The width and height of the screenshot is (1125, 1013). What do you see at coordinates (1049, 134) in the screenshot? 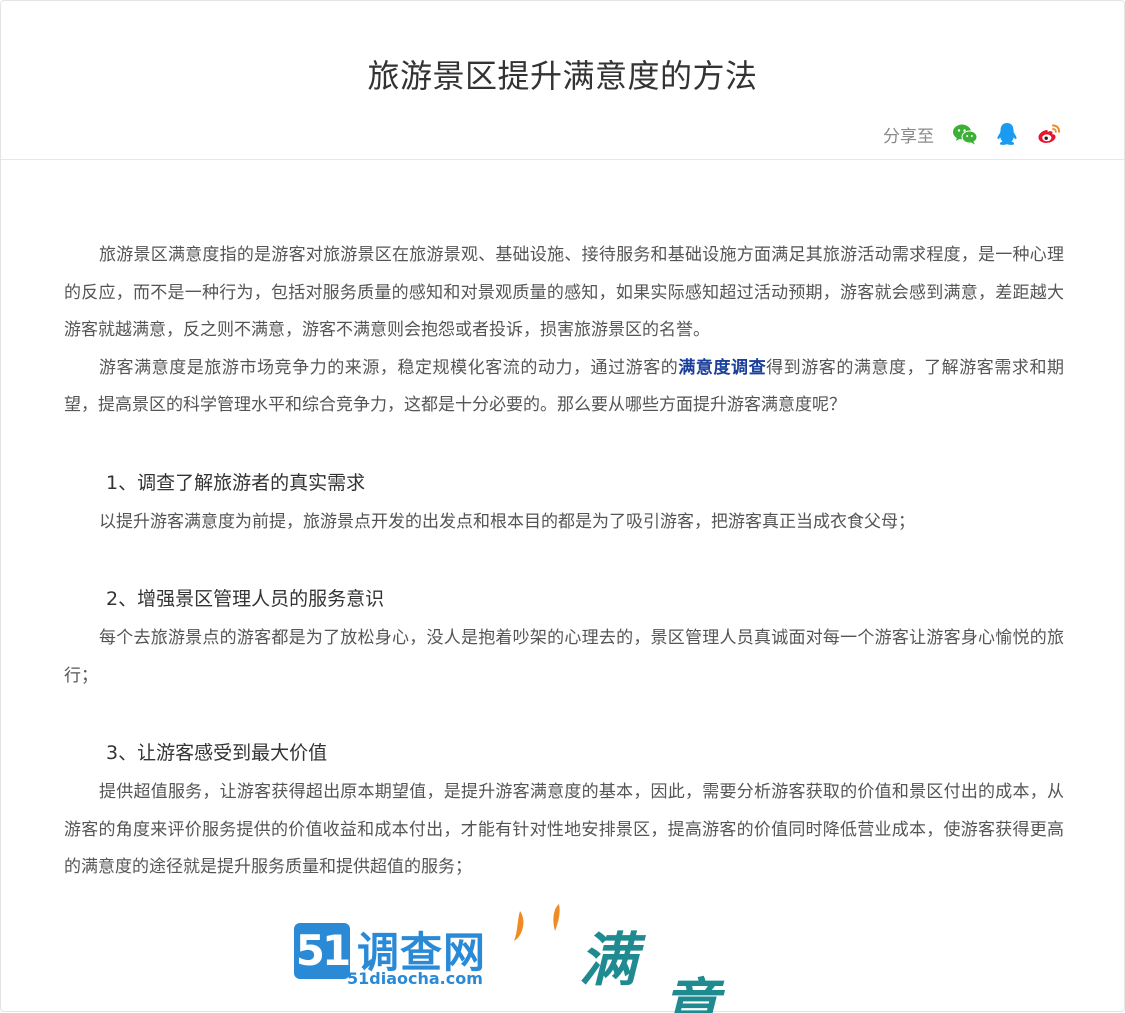
I see `weibo-icon` at bounding box center [1049, 134].